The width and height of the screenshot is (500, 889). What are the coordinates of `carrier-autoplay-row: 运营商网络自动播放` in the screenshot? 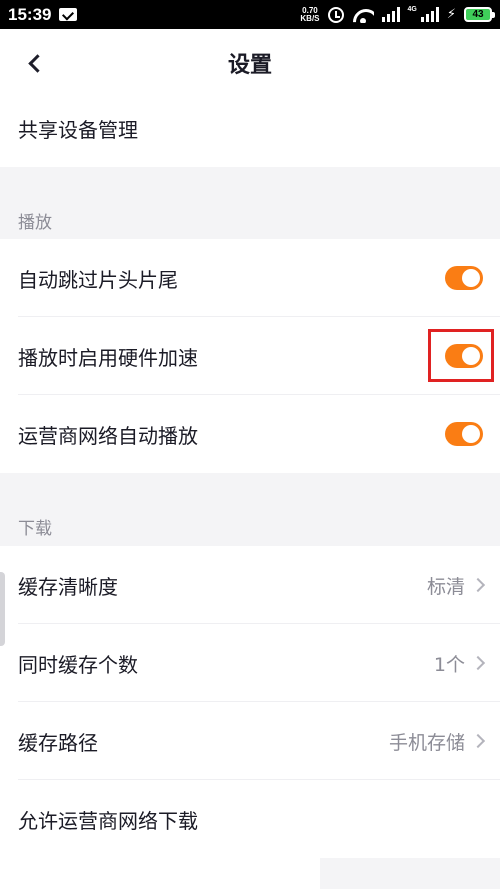 It's located at (250, 434).